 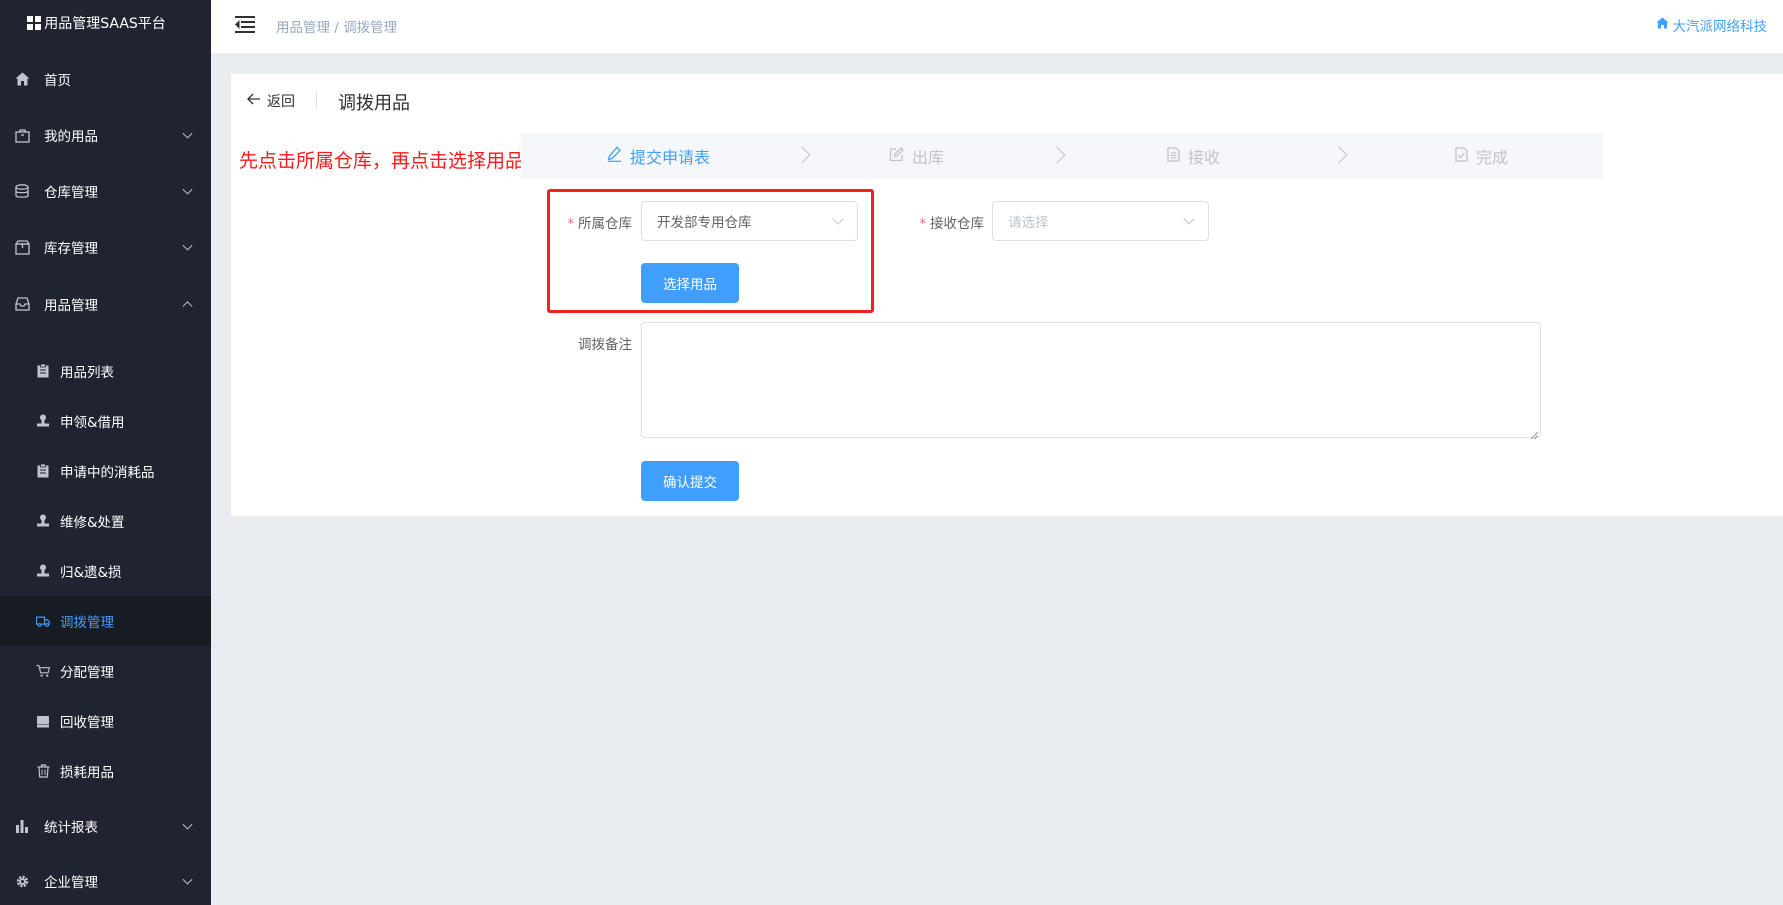 I want to click on resize-handle-icon, so click(x=1534, y=433).